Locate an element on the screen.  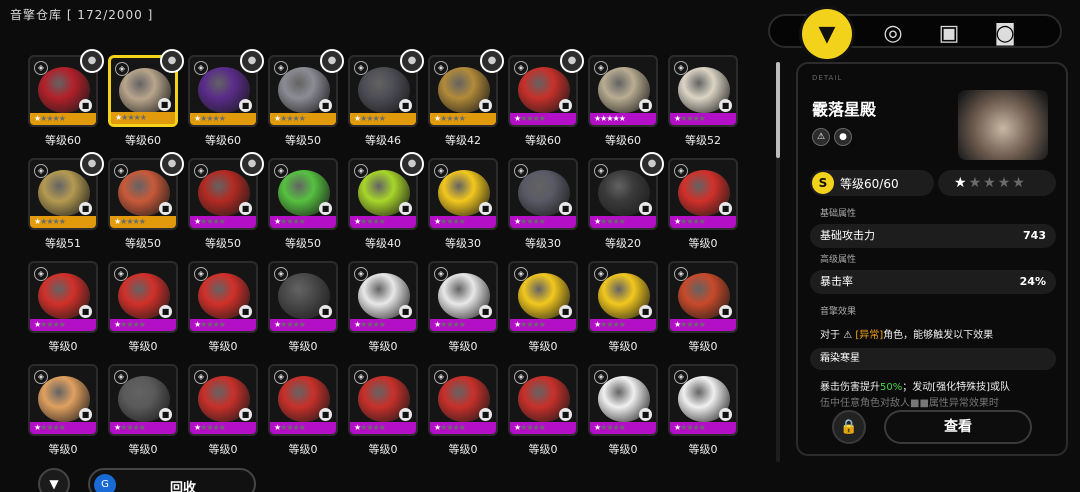
drive-disc-tab: ◎ is located at coordinates (893, 33).